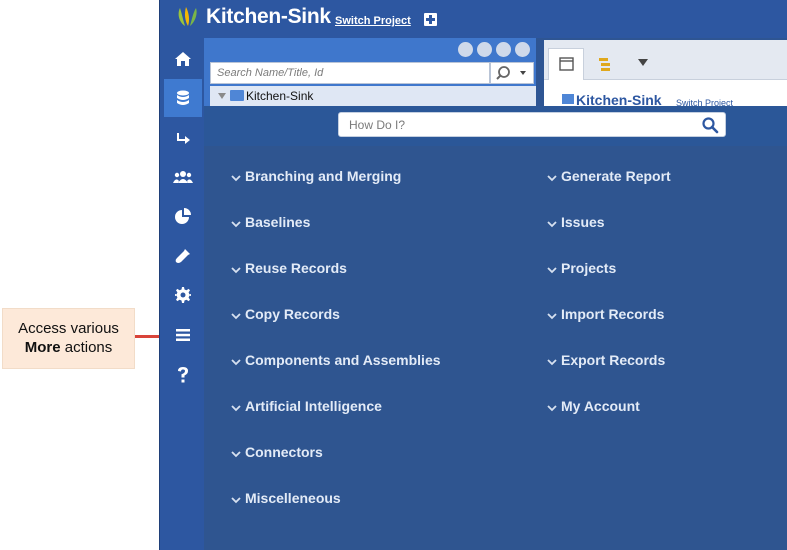 This screenshot has height=550, width=787. I want to click on expand-triangle-icon, so click(222, 96).